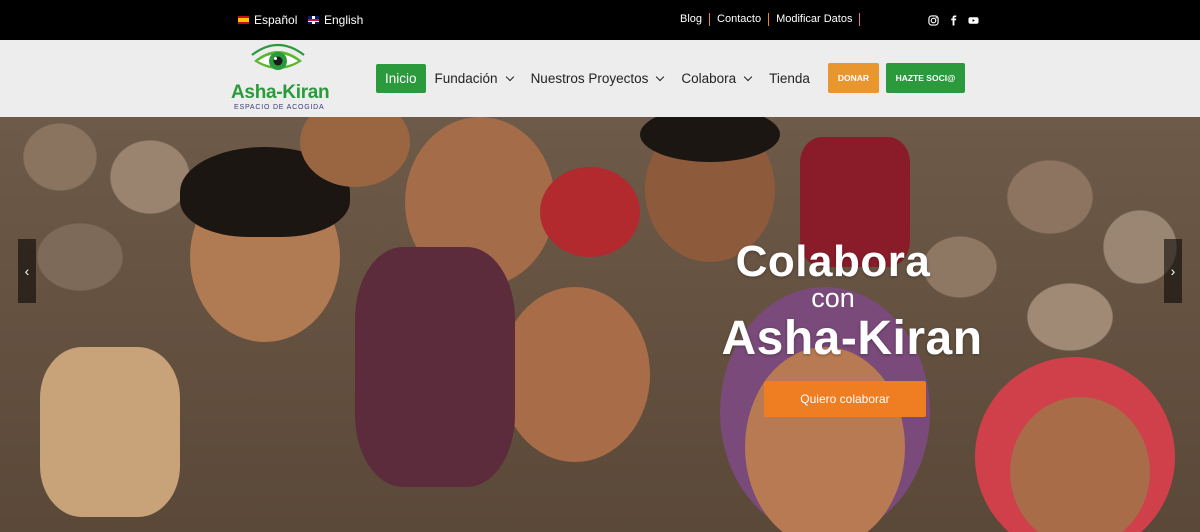  I want to click on nav-item-label: Nuestros Proyectos, so click(589, 78).